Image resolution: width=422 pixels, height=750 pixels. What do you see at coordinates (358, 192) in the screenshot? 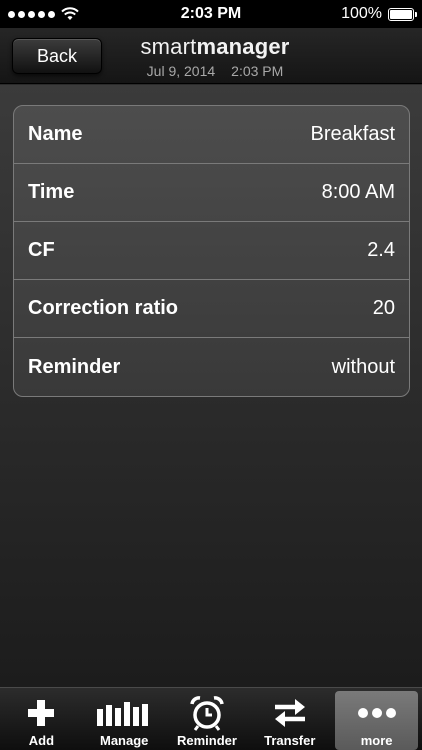
I see `row-value: 8:00 AM` at bounding box center [358, 192].